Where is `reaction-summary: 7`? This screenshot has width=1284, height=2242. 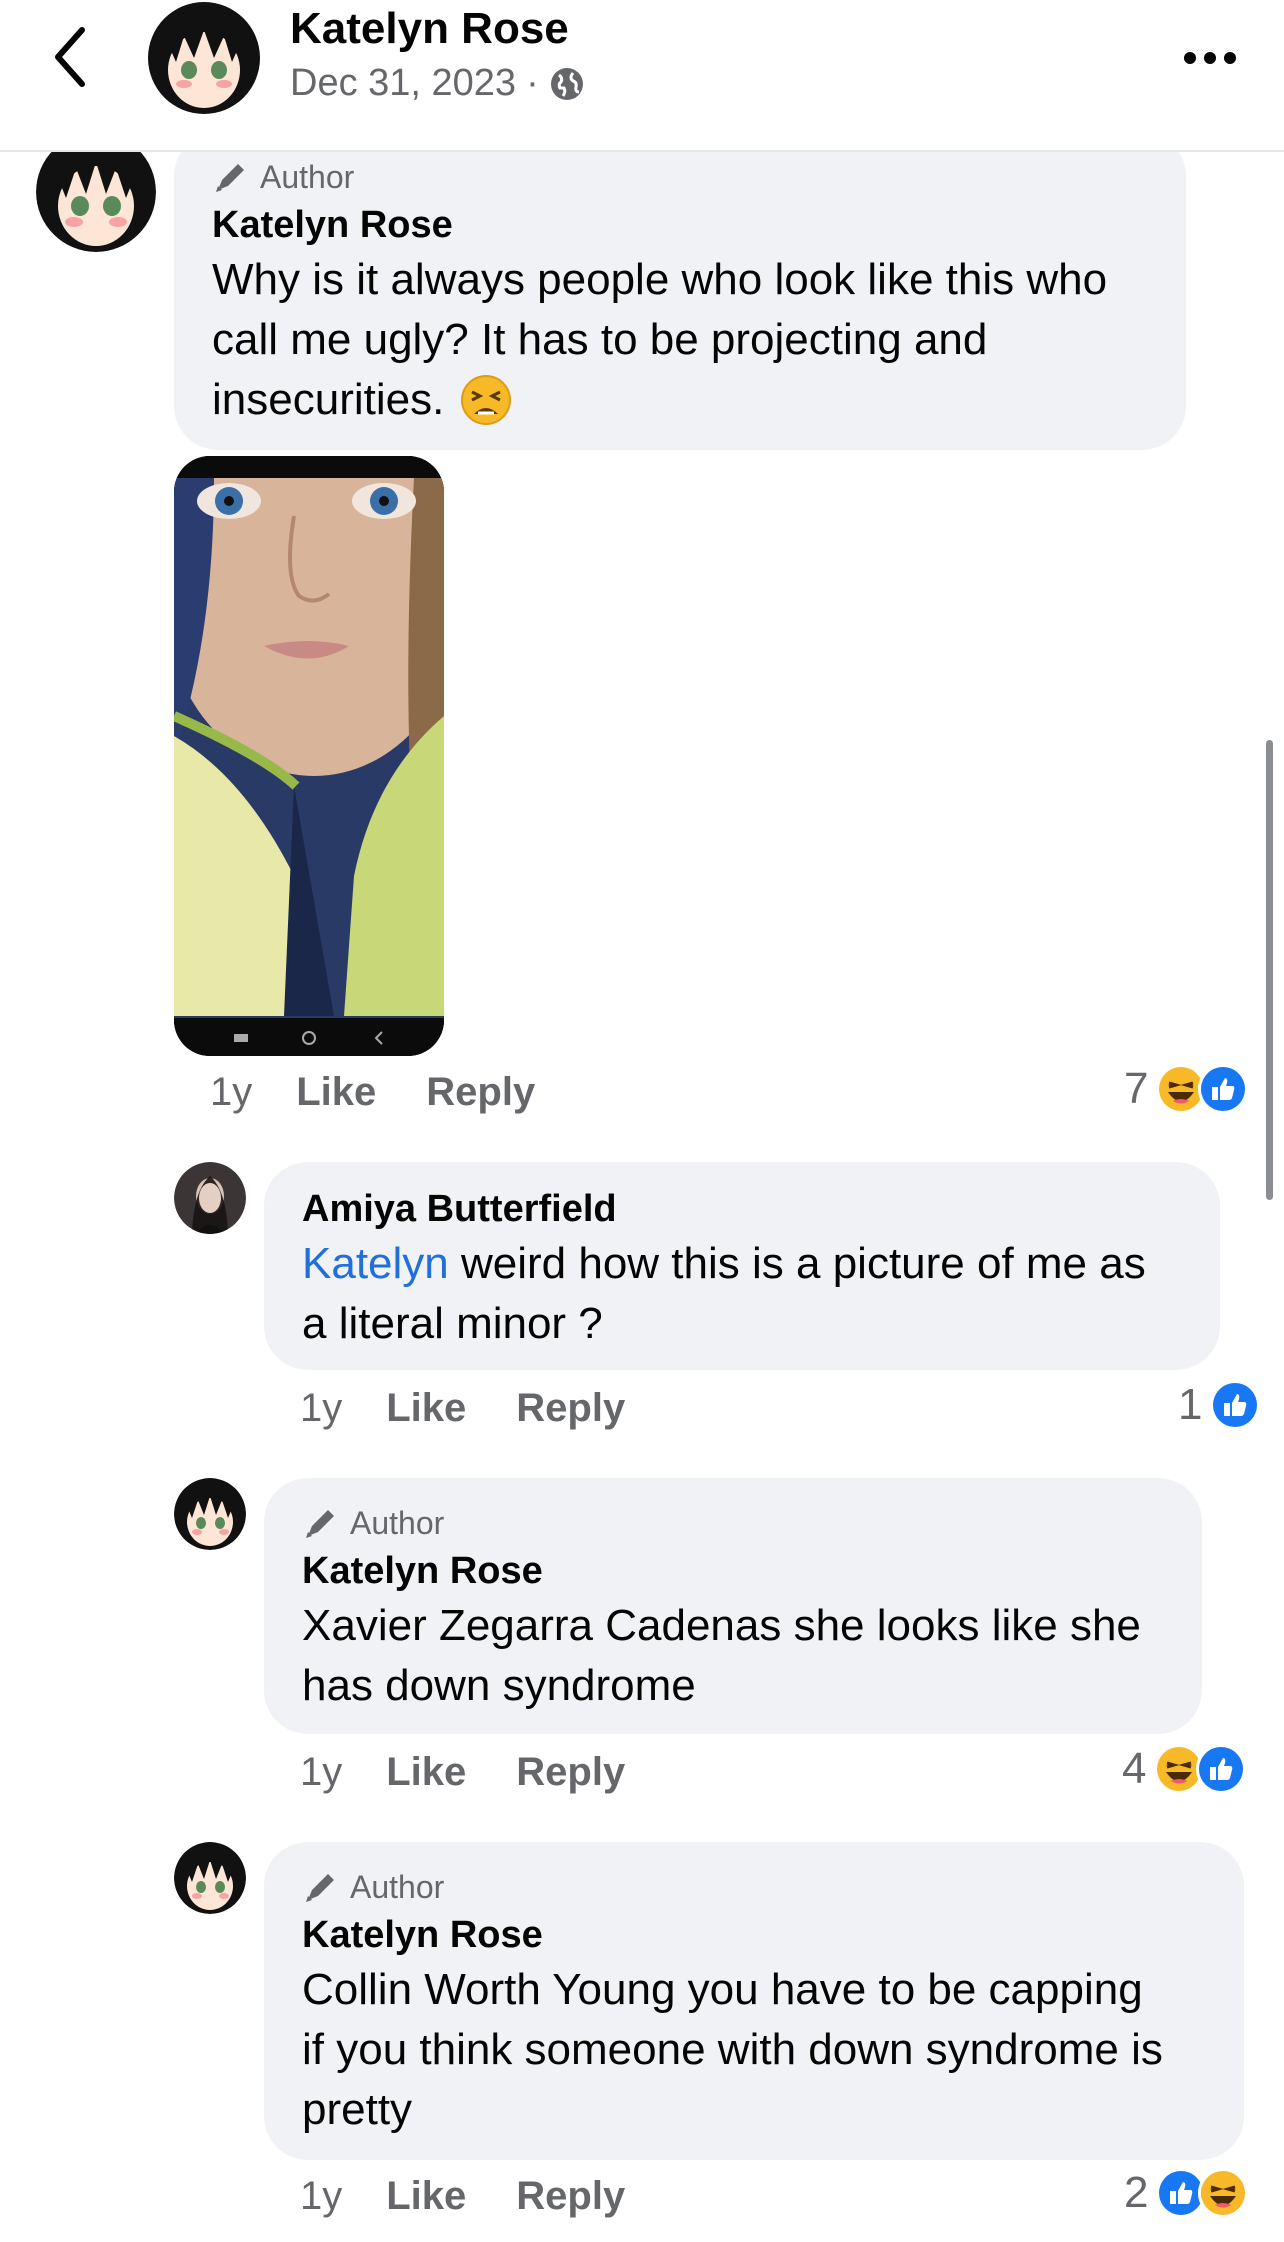
reaction-summary: 7 is located at coordinates (1186, 1089).